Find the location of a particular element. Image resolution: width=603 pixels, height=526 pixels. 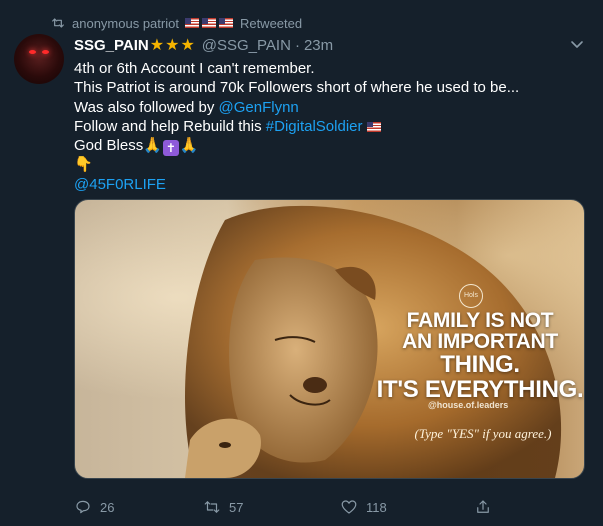

tweet-line-text: Was also followed by is located at coordinates (146, 107).